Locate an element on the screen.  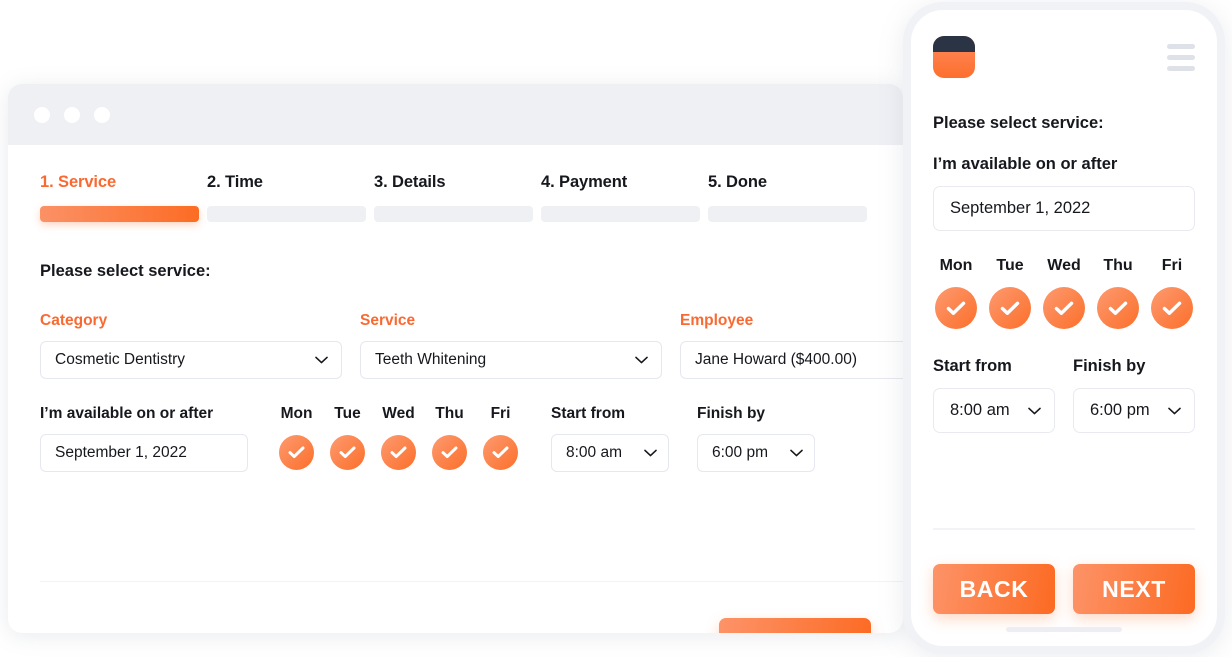
mobile-finish-by-value: 6:00 pm is located at coordinates (1120, 410).